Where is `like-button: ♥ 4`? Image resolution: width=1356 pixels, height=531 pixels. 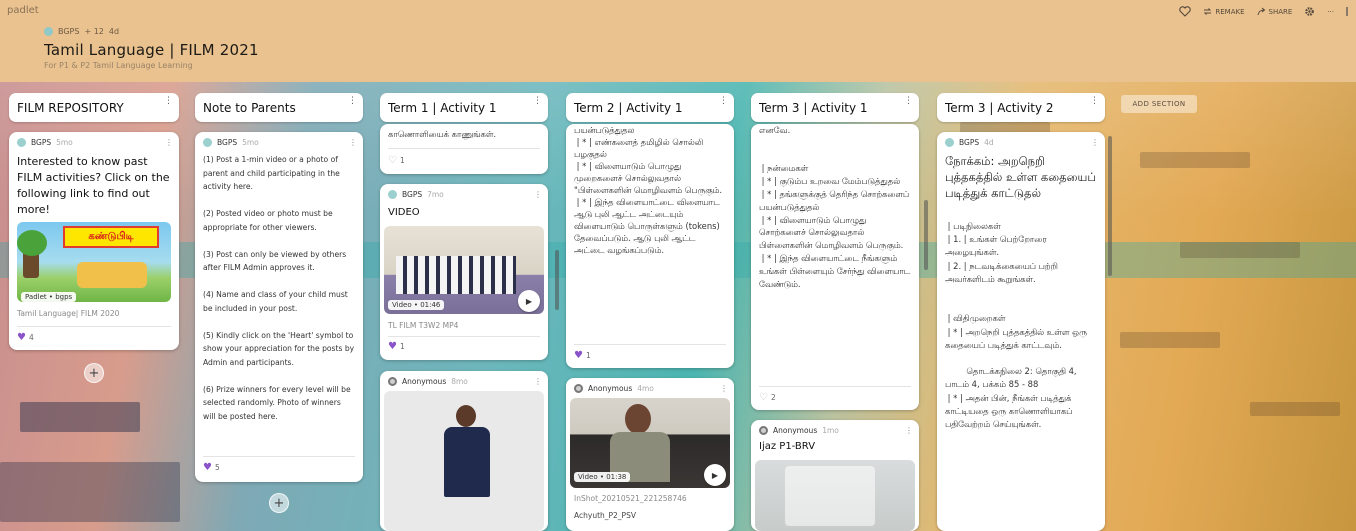 like-button: ♥ 4 is located at coordinates (25, 337).